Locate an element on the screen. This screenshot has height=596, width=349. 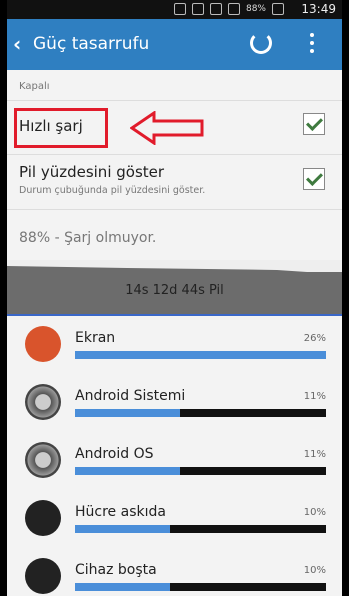
annotation-highlight-box is located at coordinates (61, 128).